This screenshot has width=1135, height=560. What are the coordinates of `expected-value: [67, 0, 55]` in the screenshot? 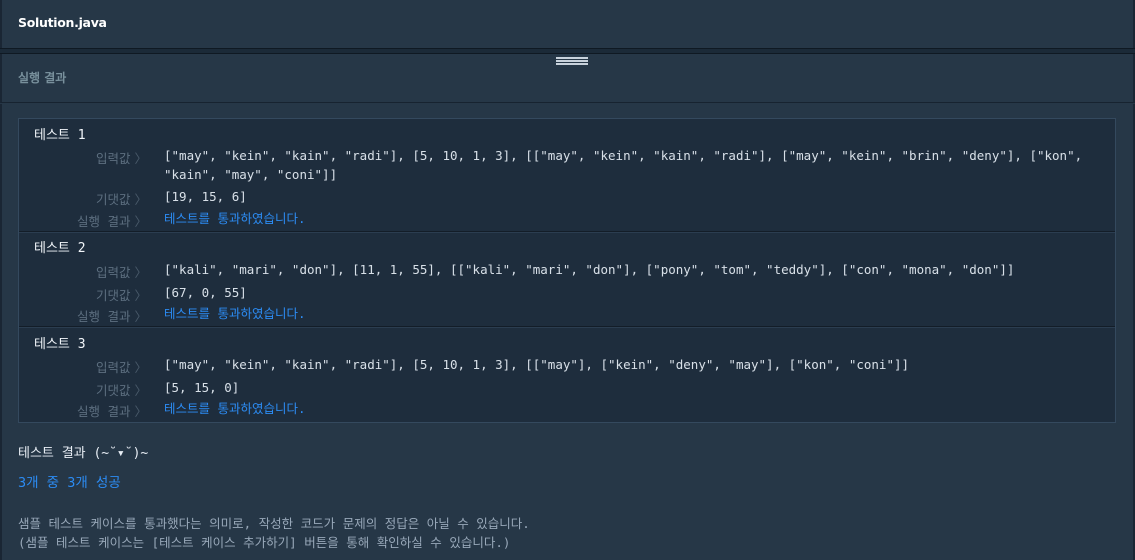 It's located at (205, 292).